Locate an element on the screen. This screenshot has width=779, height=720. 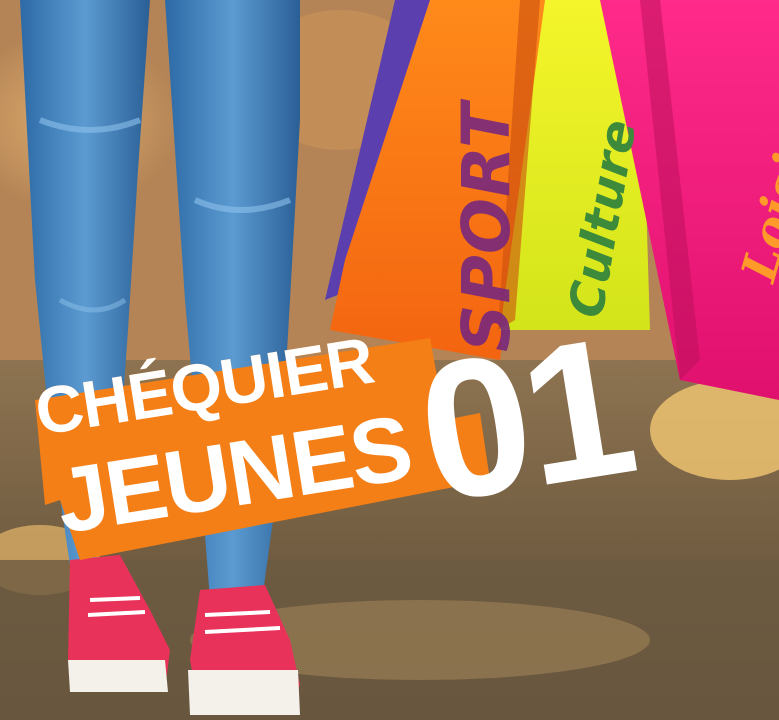
title-number: 01 is located at coordinates (524, 420).